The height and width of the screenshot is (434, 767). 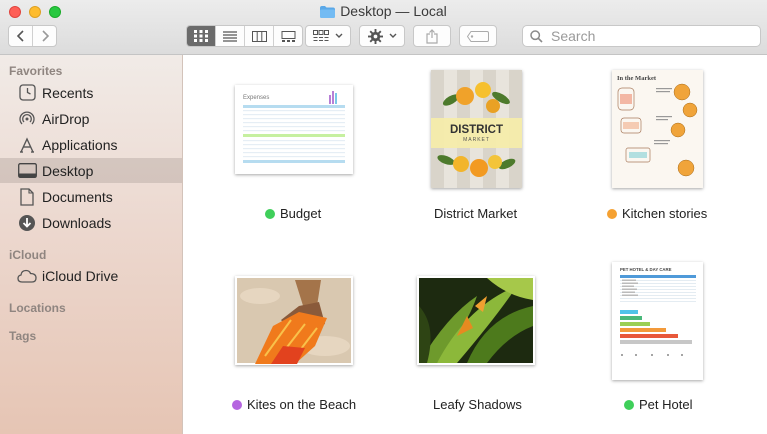 What do you see at coordinates (666, 404) in the screenshot?
I see `file-name: Pet Hotel` at bounding box center [666, 404].